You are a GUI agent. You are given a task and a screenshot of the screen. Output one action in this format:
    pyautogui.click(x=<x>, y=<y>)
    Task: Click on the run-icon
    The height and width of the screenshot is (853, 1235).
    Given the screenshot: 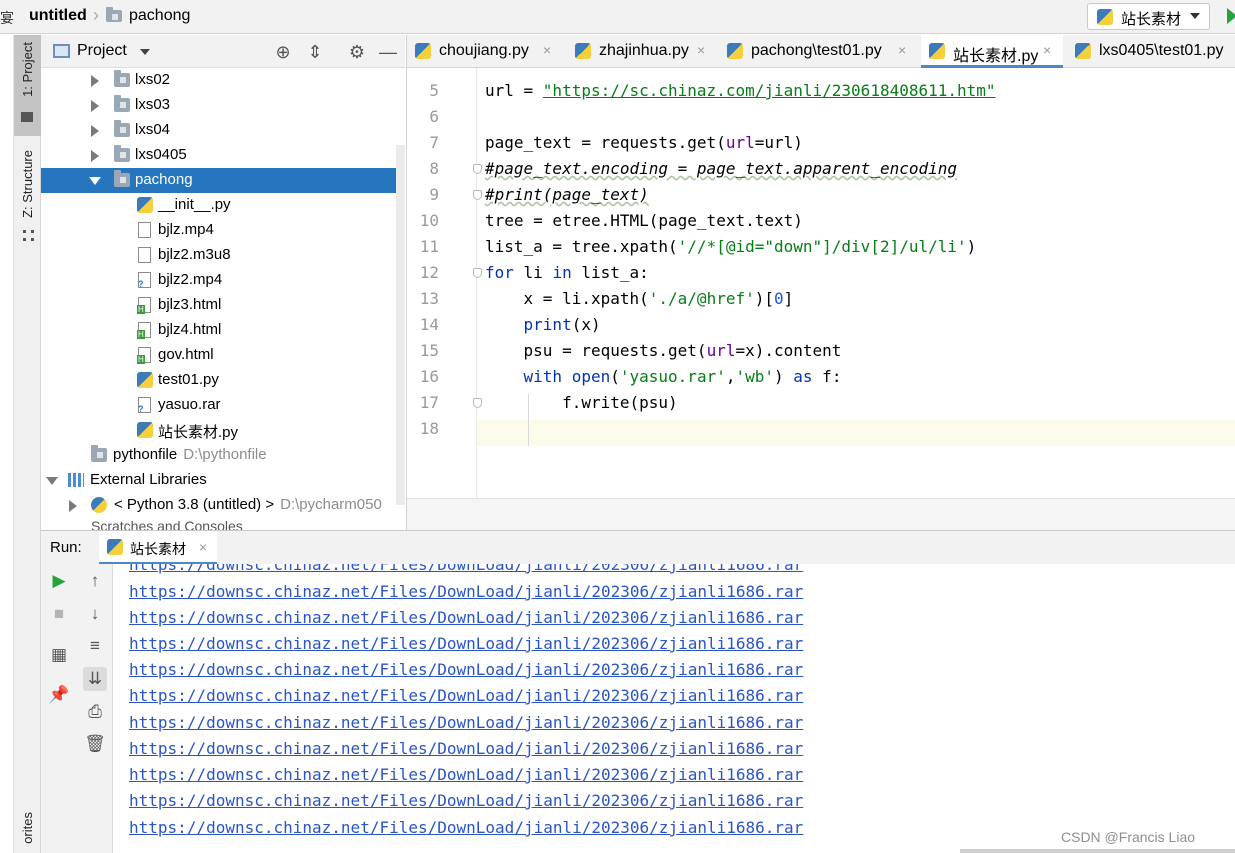 What is the action you would take?
    pyautogui.click(x=1231, y=16)
    